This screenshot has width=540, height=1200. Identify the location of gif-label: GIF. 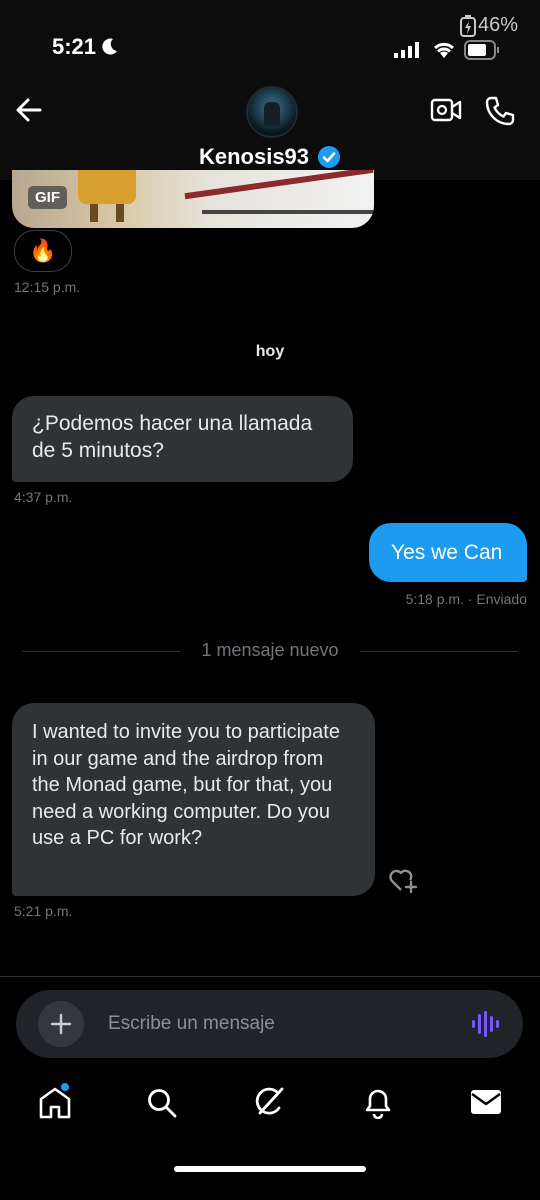
(47, 197).